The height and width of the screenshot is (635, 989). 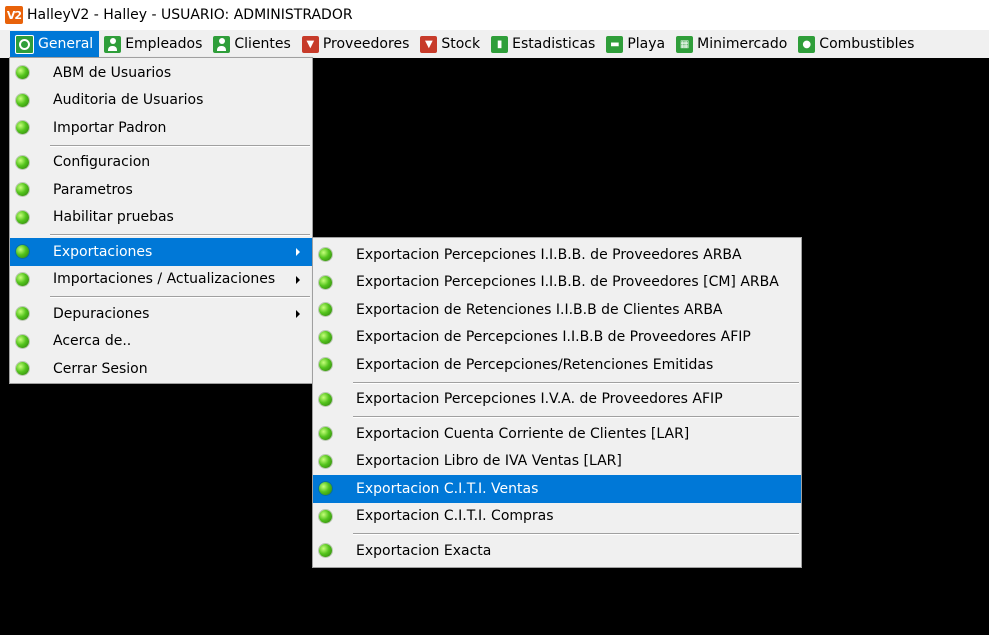 I want to click on menu-minimercado: ▦ Minimercado, so click(x=732, y=44).